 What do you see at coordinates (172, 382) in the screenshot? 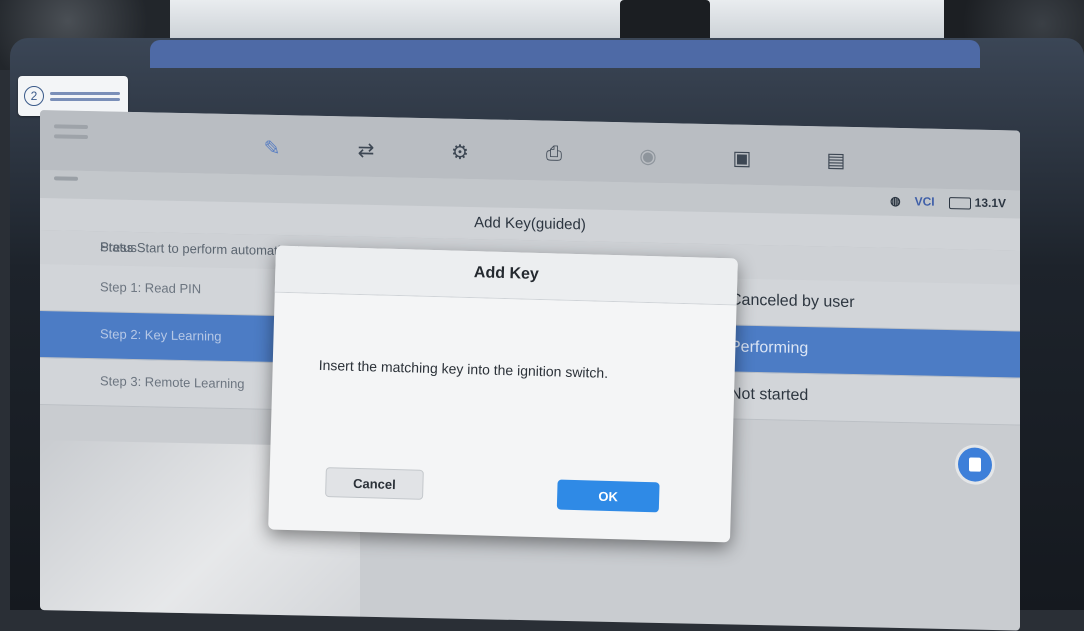
I see `step-name: Step 3: Remote Learning` at bounding box center [172, 382].